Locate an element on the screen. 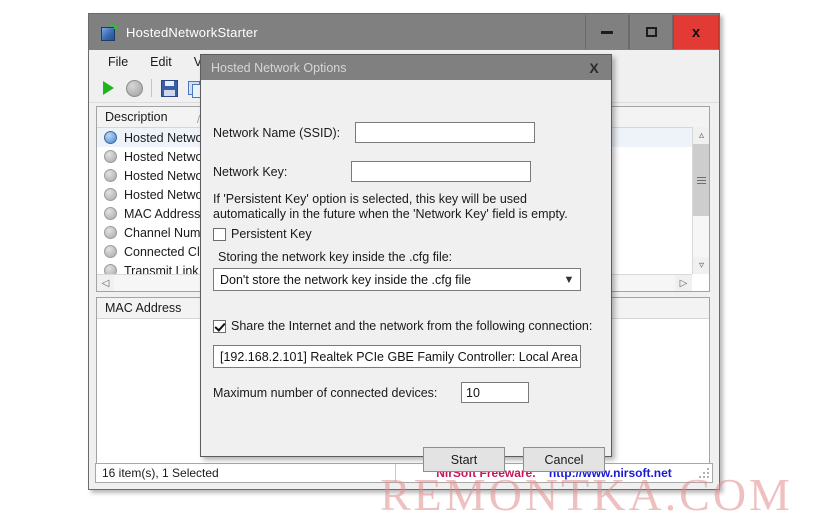 This screenshot has width=813, height=521. window-controls: x is located at coordinates (652, 32).